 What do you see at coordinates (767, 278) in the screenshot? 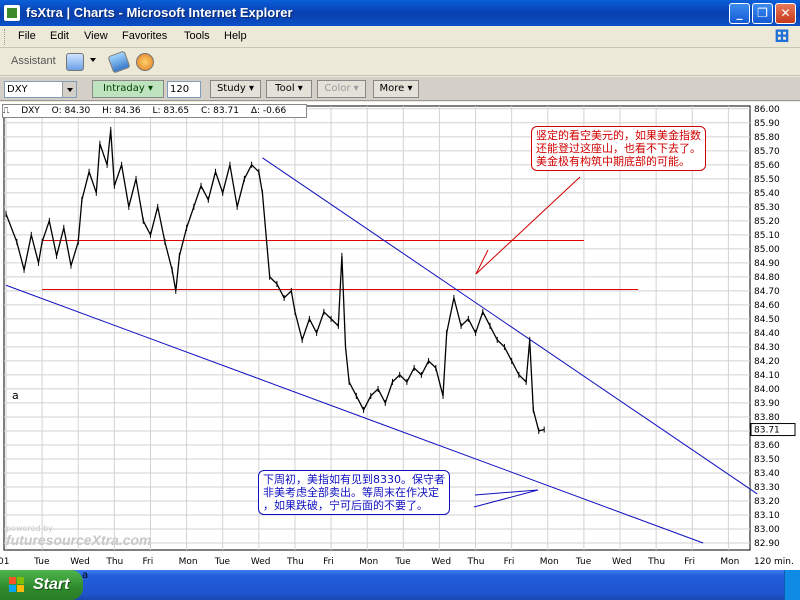
I see `y-tick-label: 84.80` at bounding box center [767, 278].